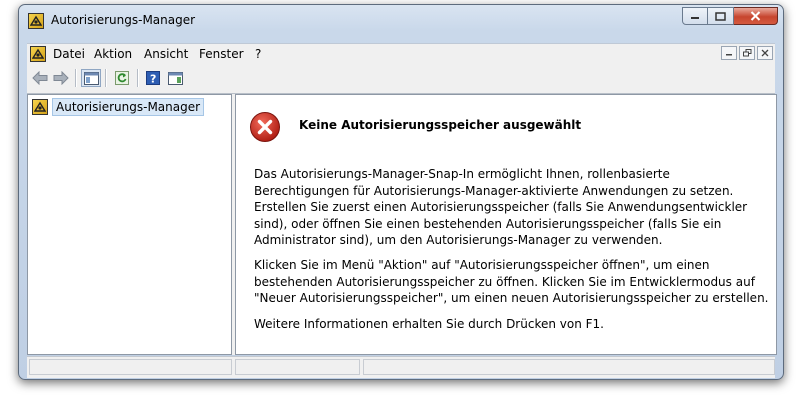 This screenshot has width=800, height=398. I want to click on mdi-close-button, so click(765, 53).